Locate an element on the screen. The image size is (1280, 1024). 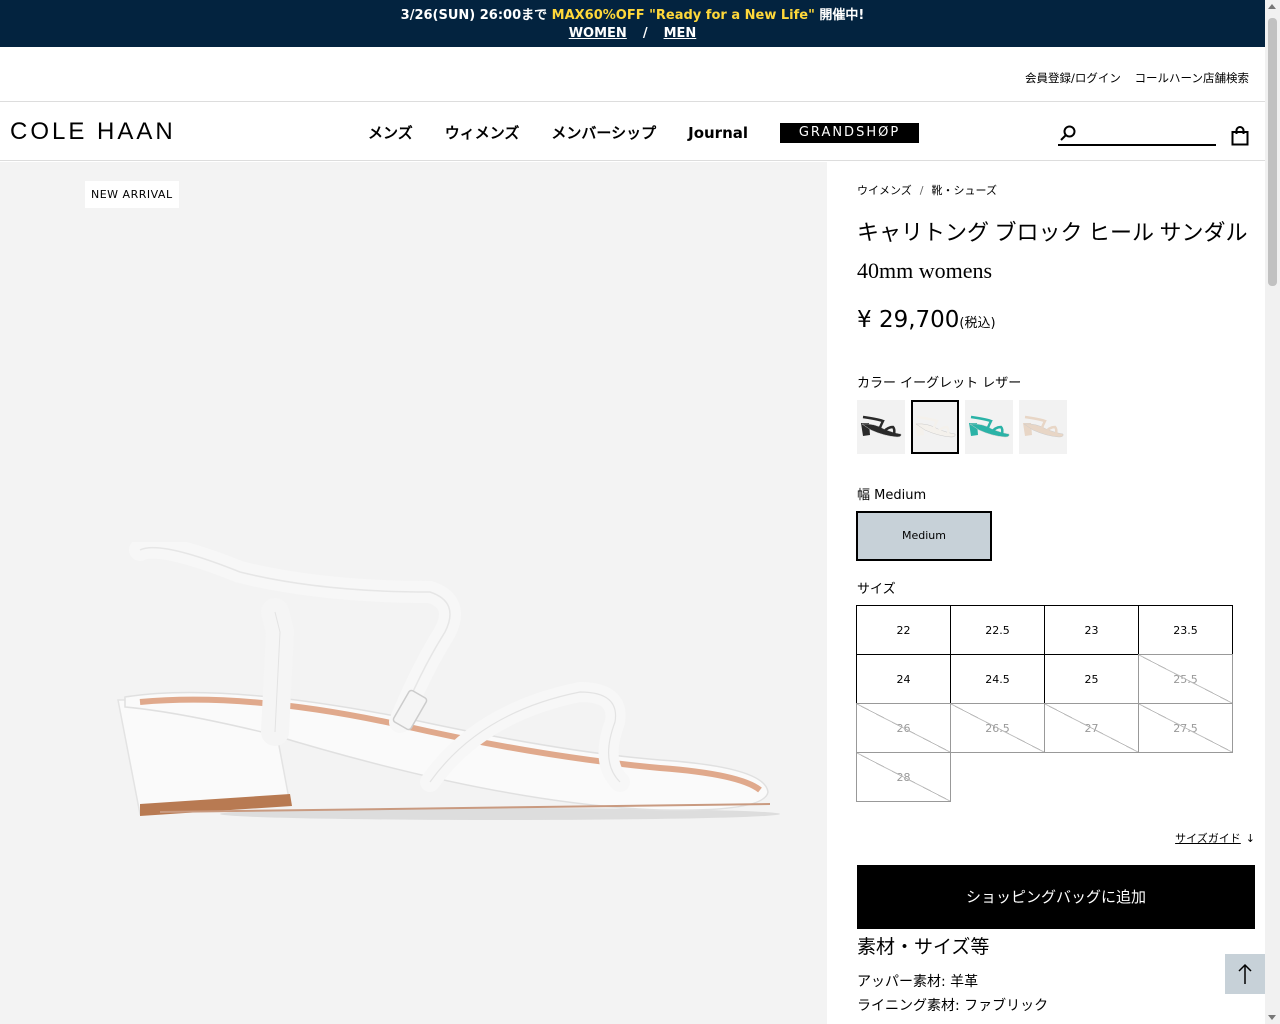
arrow-up-icon is located at coordinates (1245, 973).